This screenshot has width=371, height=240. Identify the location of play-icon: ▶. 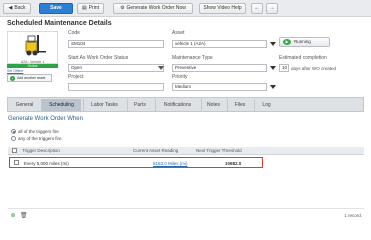
(287, 42).